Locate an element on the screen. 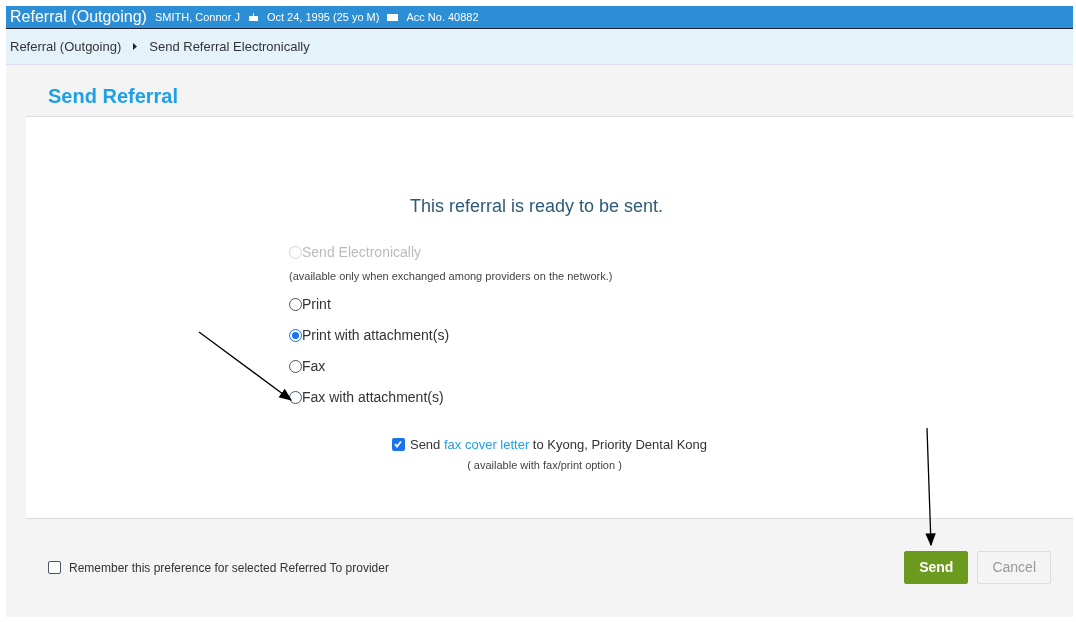 This screenshot has width=1076, height=622. send-button: Send is located at coordinates (936, 567).